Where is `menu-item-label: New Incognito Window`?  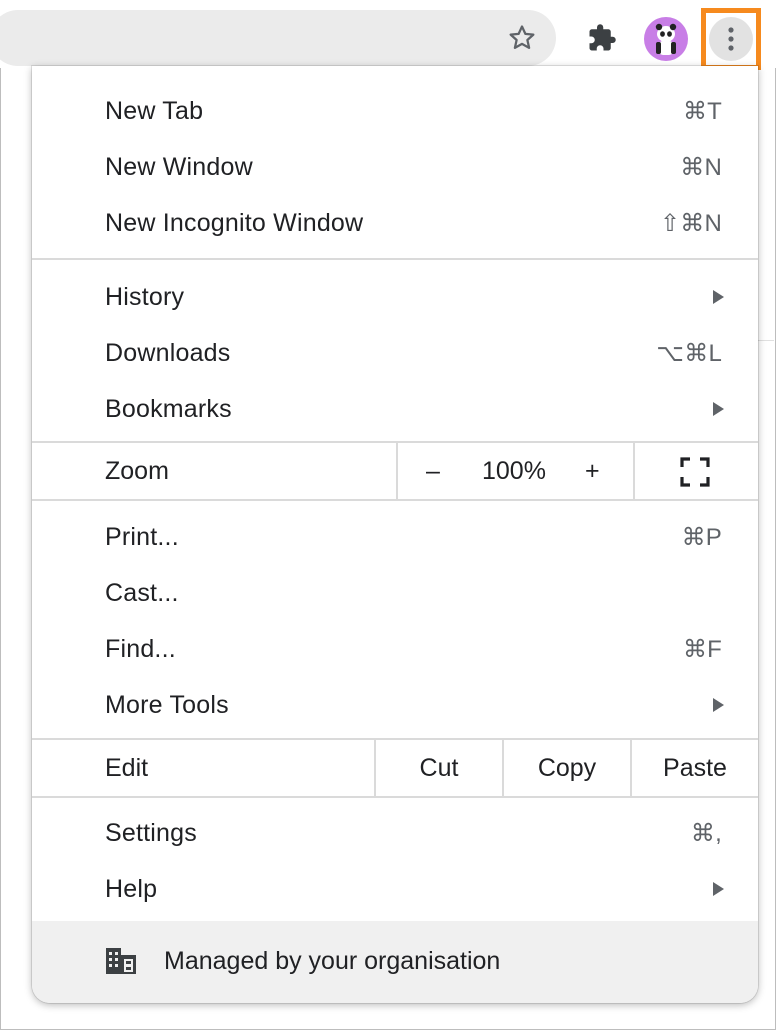
menu-item-label: New Incognito Window is located at coordinates (234, 222).